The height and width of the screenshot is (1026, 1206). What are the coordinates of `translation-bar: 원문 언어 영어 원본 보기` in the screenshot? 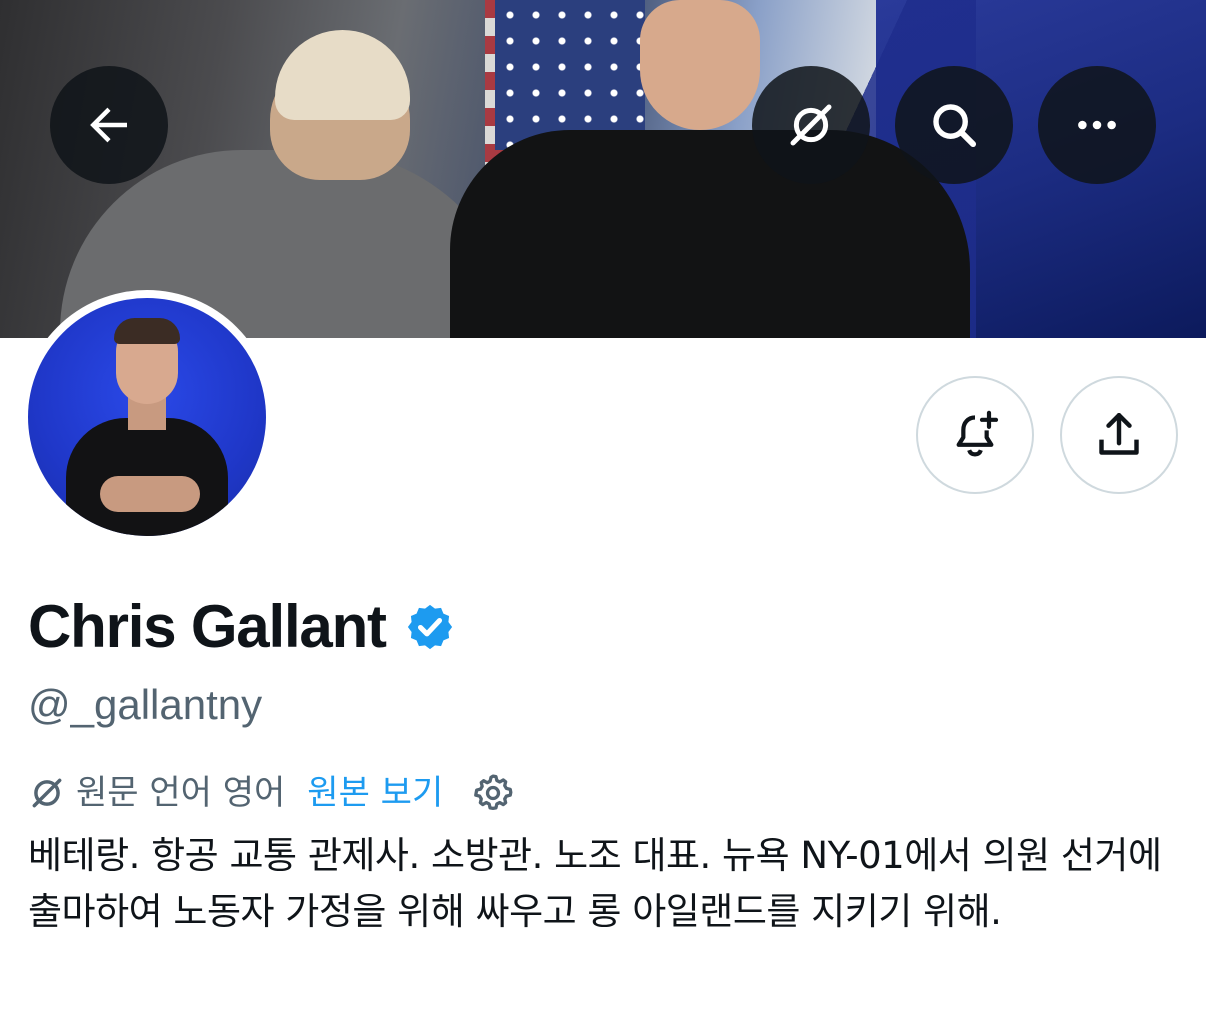 It's located at (271, 793).